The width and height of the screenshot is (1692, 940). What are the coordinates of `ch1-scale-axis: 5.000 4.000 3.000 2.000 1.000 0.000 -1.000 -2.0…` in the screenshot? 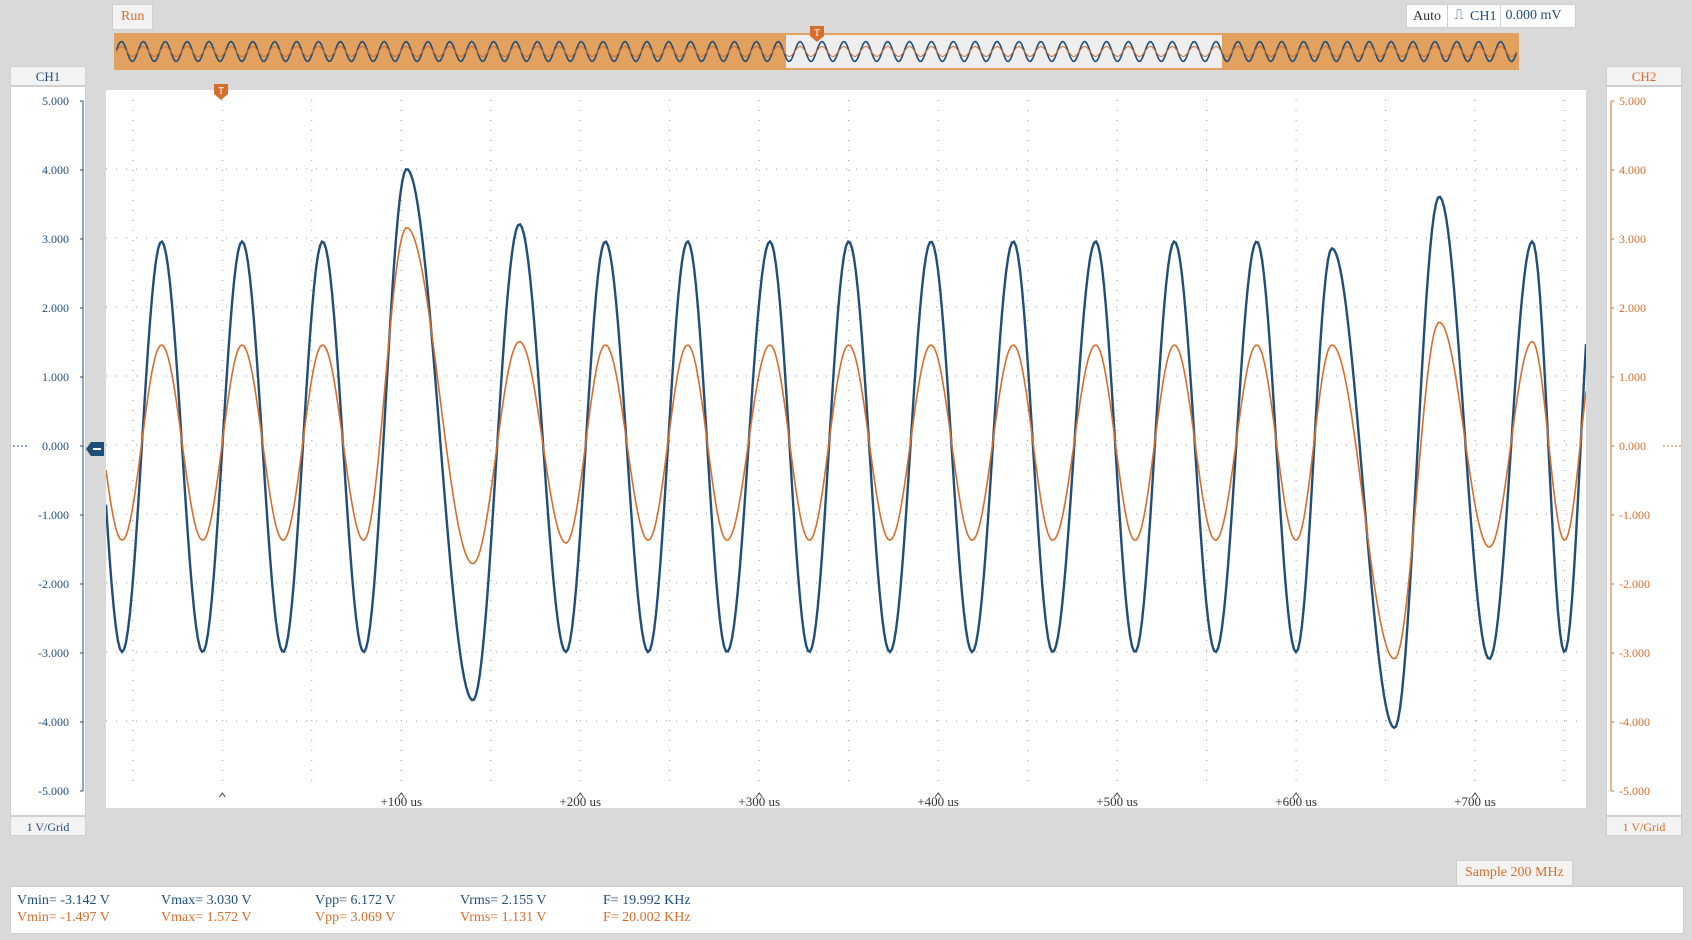 It's located at (48, 451).